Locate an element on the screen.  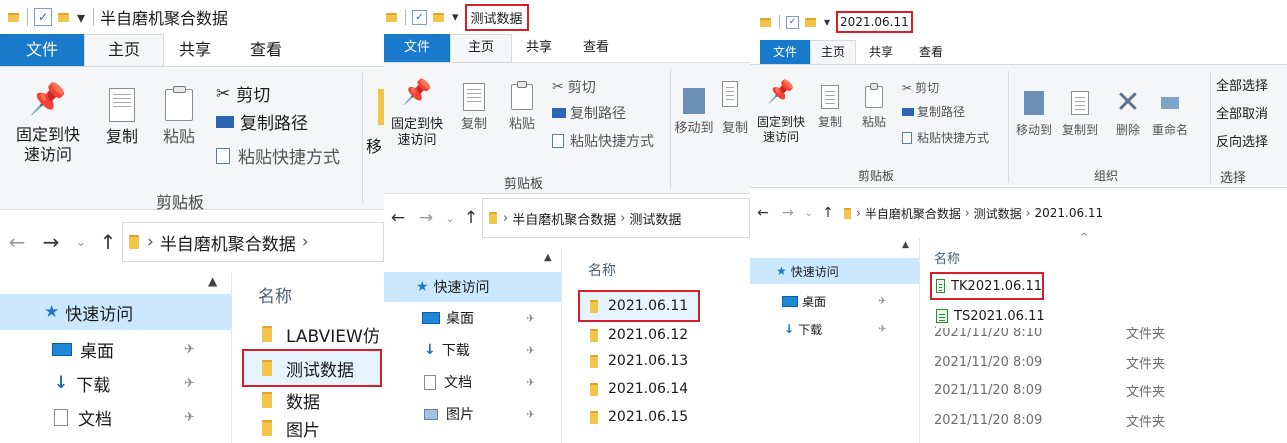
select-none-button: 全部取消 is located at coordinates (1242, 112).